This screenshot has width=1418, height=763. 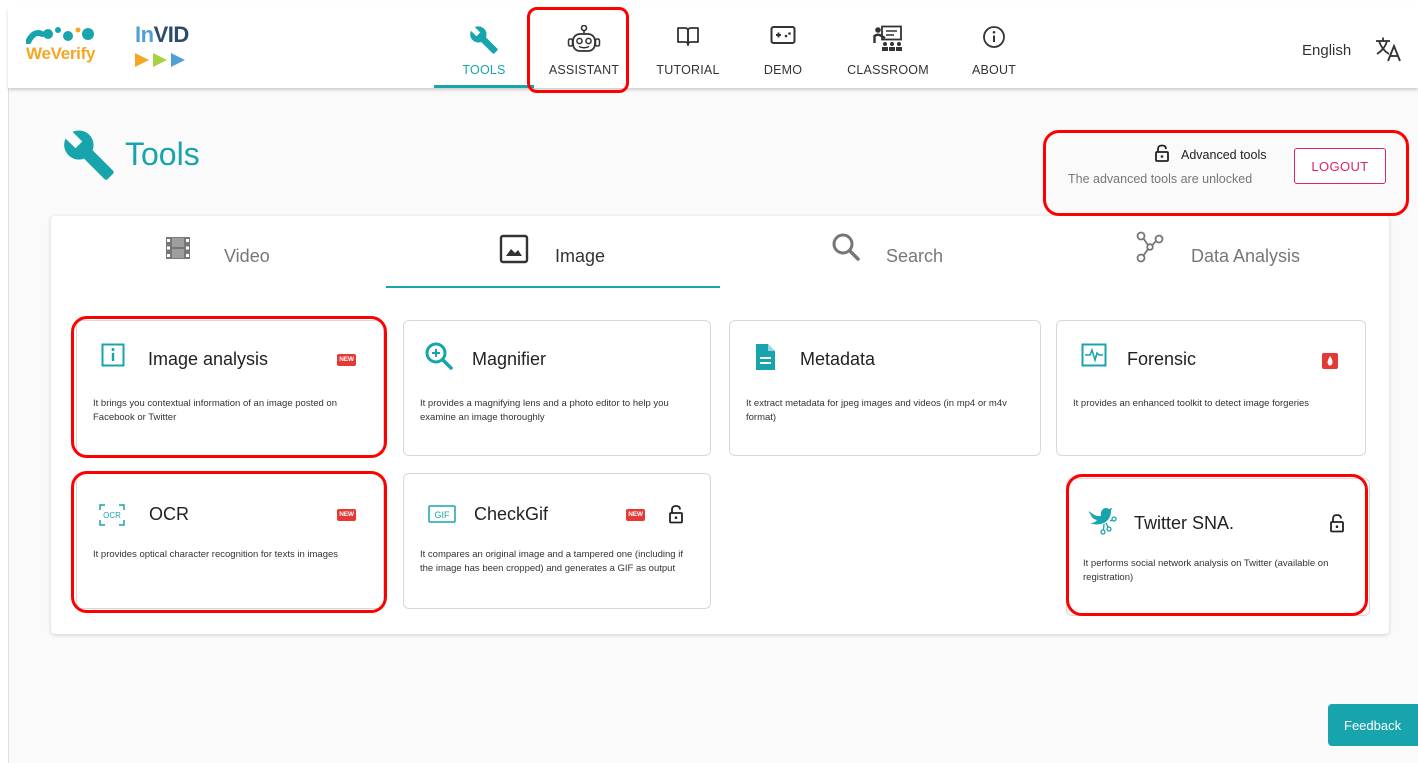 I want to click on ocr-icon-text: OCR, so click(x=112, y=515).